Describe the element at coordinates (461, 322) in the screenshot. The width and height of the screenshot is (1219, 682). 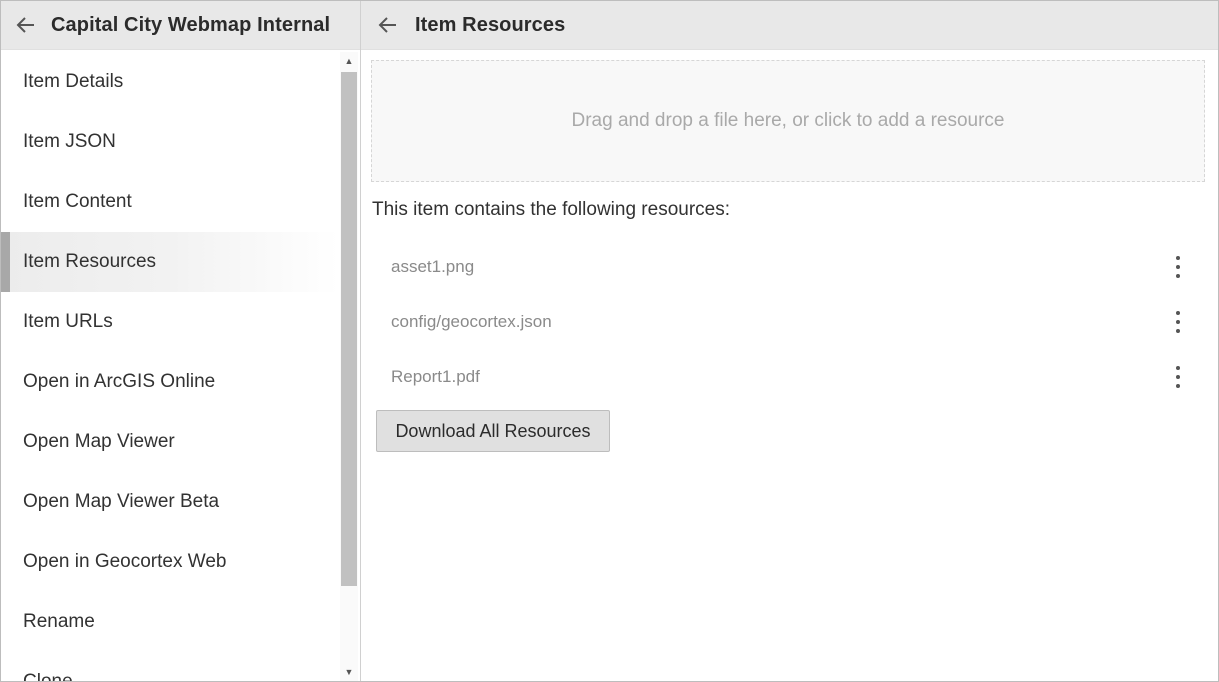
I see `resource-name: config/geocortex.json` at that location.